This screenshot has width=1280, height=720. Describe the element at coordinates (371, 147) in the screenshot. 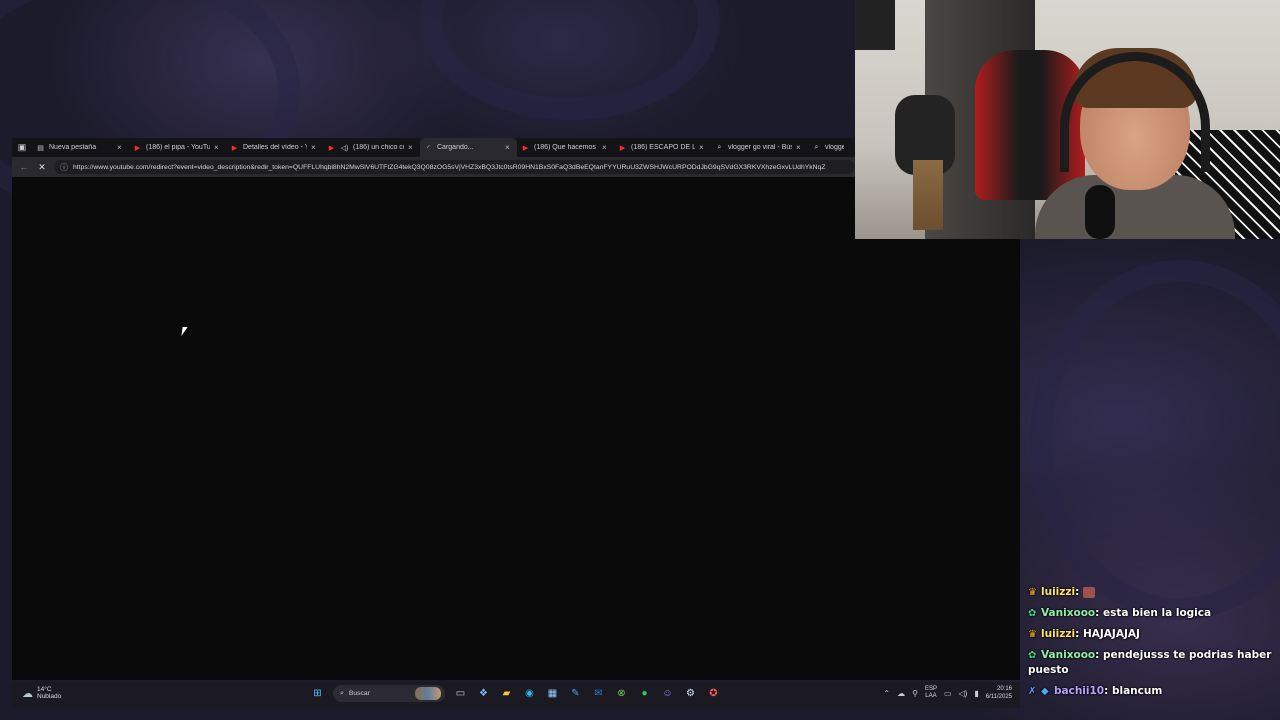

I see `tab-3: ▶ ◁) (186) un chico con ×` at that location.